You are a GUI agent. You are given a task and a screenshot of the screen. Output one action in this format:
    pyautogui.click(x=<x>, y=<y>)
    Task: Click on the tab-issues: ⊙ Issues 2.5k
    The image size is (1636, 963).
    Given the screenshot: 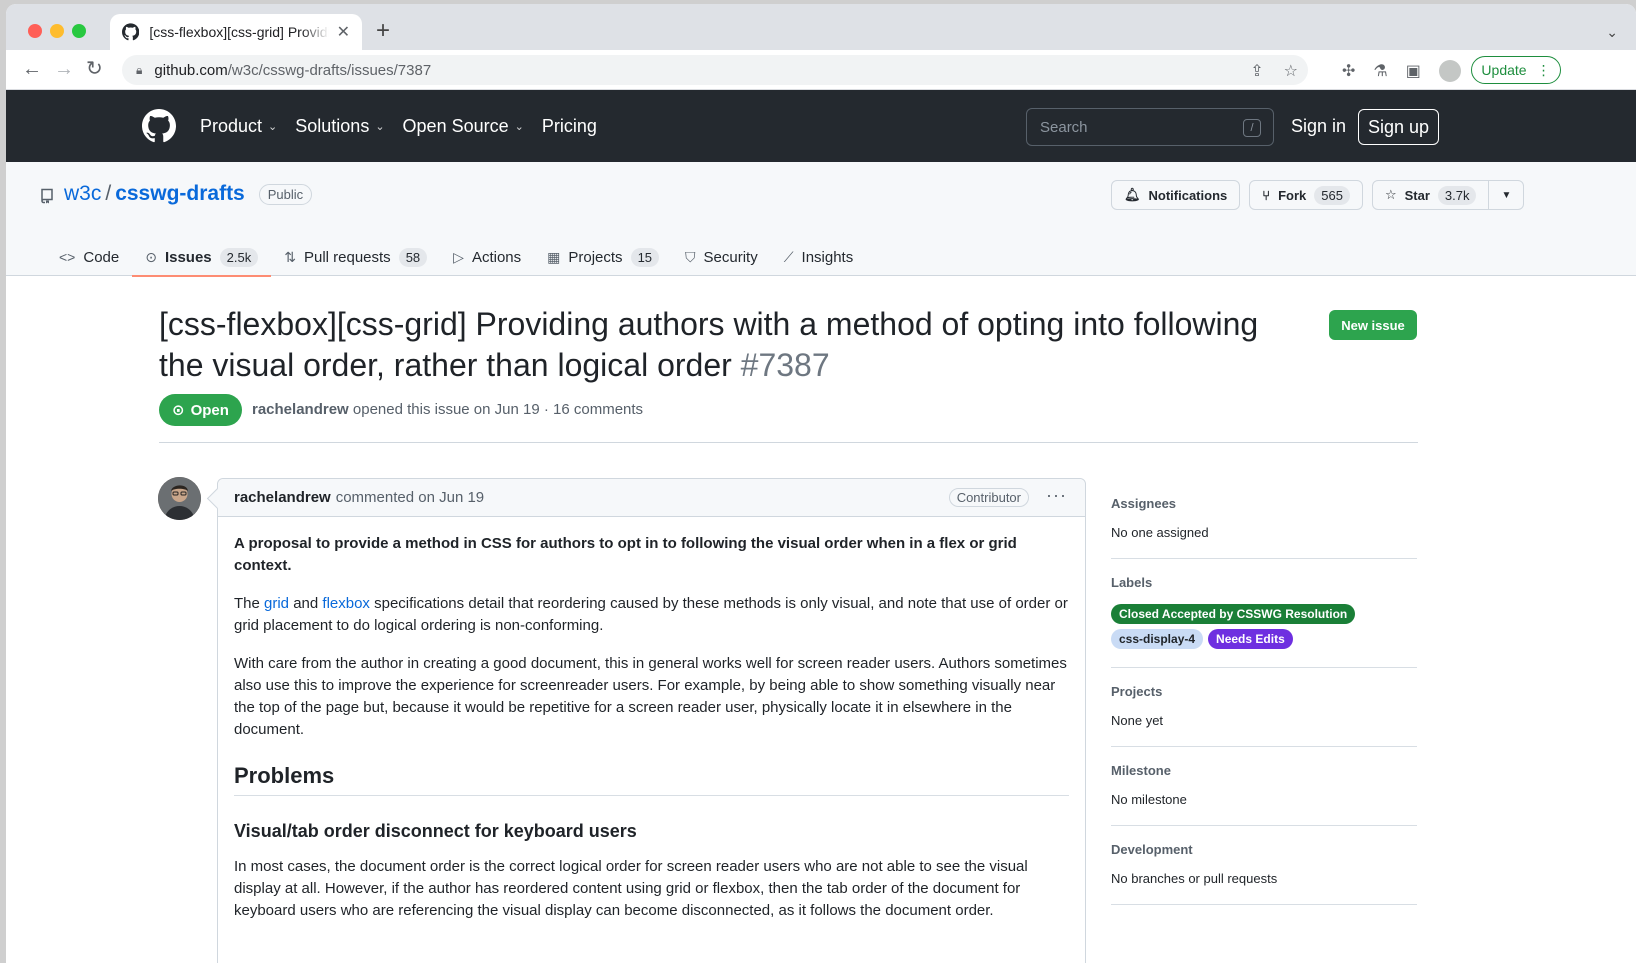 What is the action you would take?
    pyautogui.click(x=202, y=257)
    